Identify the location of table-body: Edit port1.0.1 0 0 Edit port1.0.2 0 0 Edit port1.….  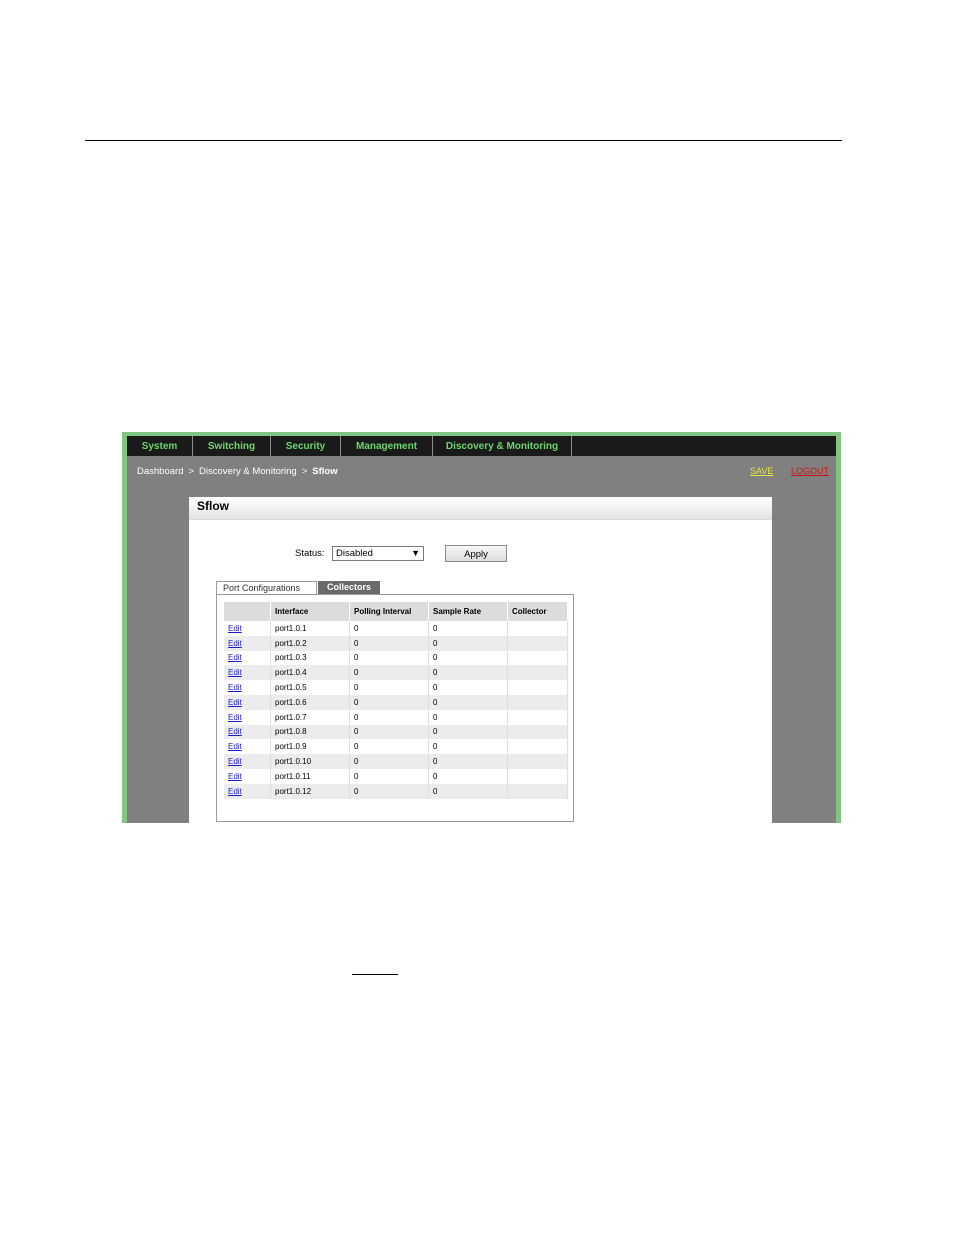
(396, 710).